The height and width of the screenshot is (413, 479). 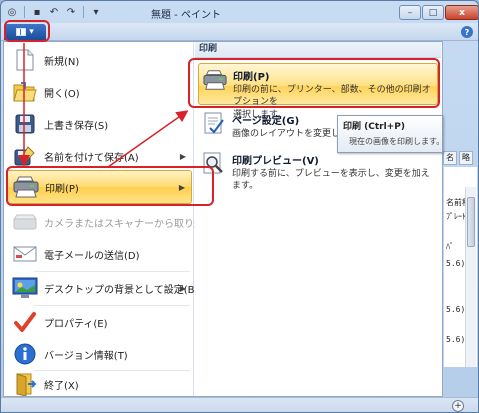 I want to click on save-icon: ▪, so click(x=37, y=12).